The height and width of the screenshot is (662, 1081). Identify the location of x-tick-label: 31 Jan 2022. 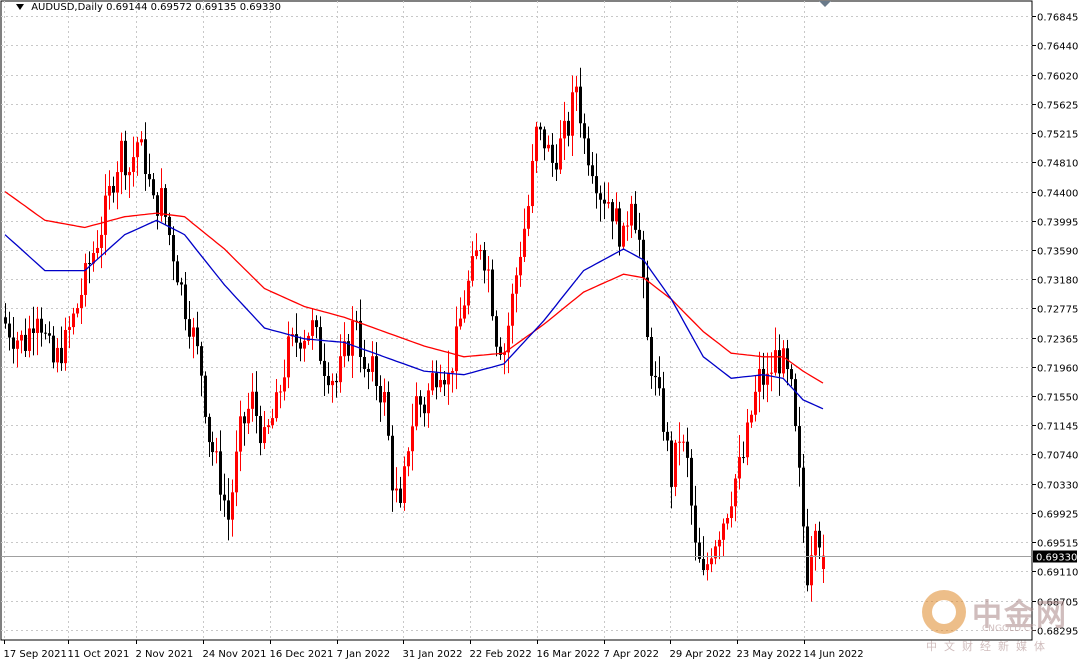
(433, 654).